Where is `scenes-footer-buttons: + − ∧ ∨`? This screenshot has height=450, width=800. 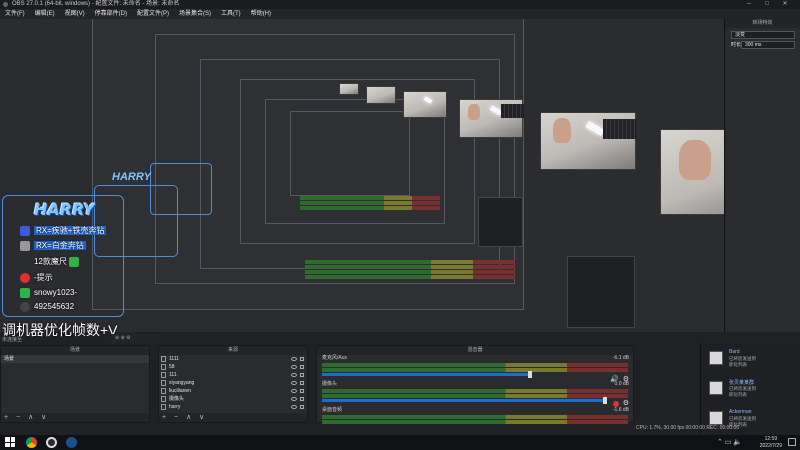
scenes-footer-buttons: + − ∧ ∨ is located at coordinates (75, 417).